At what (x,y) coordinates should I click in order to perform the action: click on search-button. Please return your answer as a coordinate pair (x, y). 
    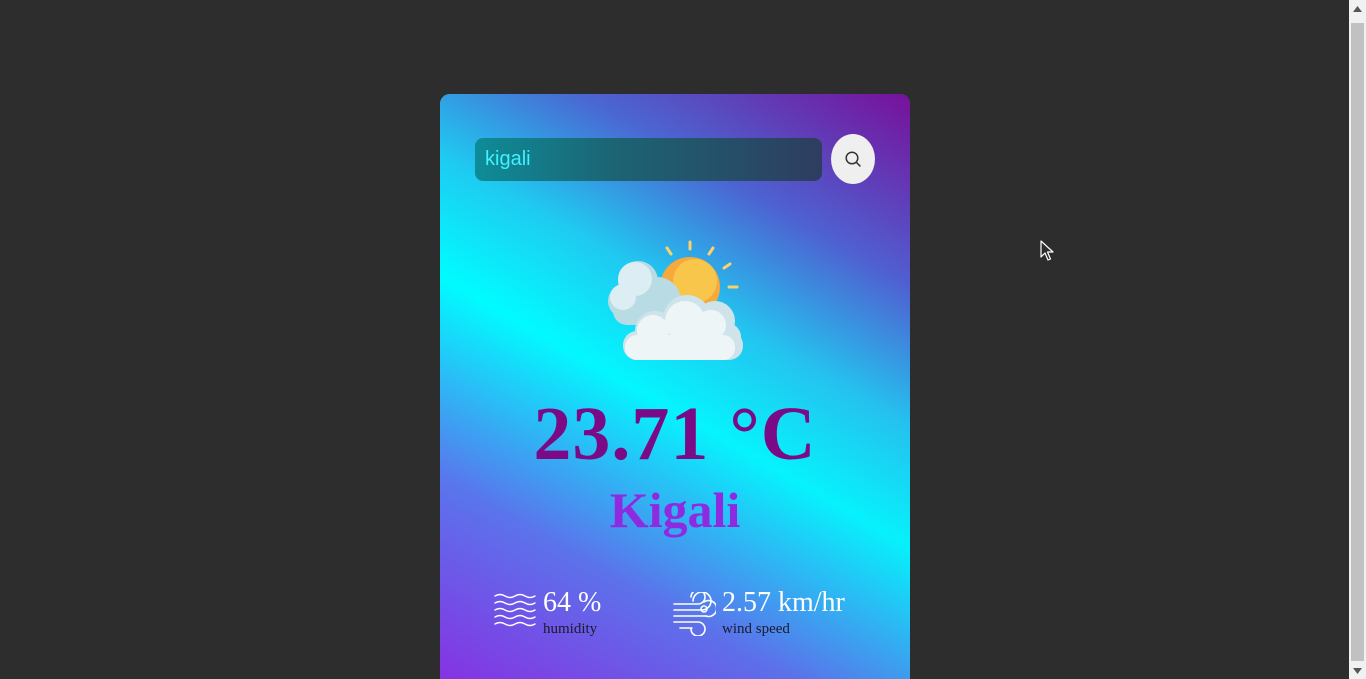
    Looking at the image, I should click on (853, 159).